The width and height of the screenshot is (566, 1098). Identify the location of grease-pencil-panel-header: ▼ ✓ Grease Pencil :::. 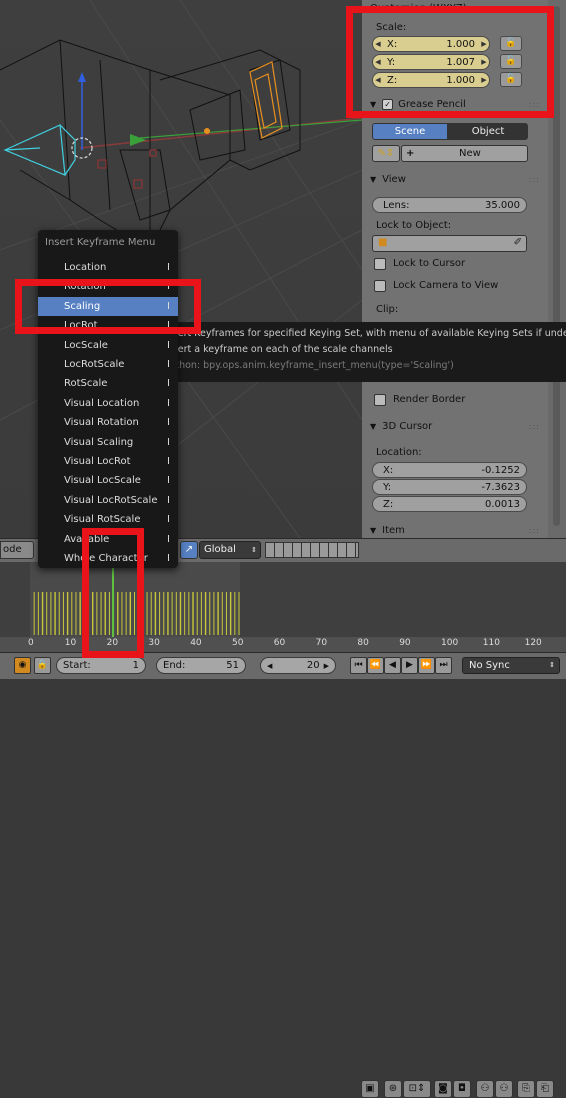
(456, 104).